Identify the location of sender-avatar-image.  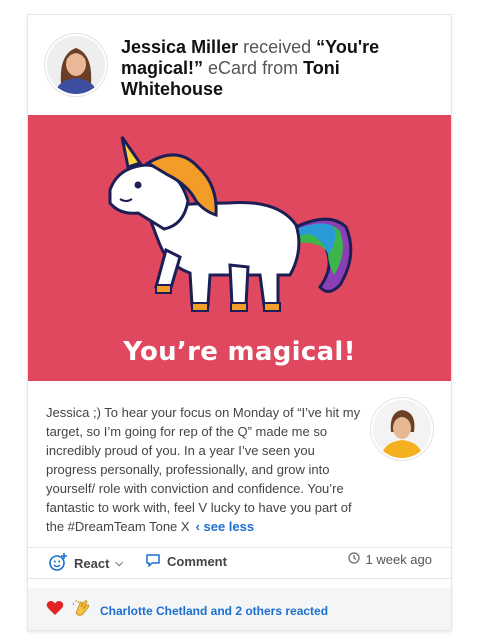
(402, 429).